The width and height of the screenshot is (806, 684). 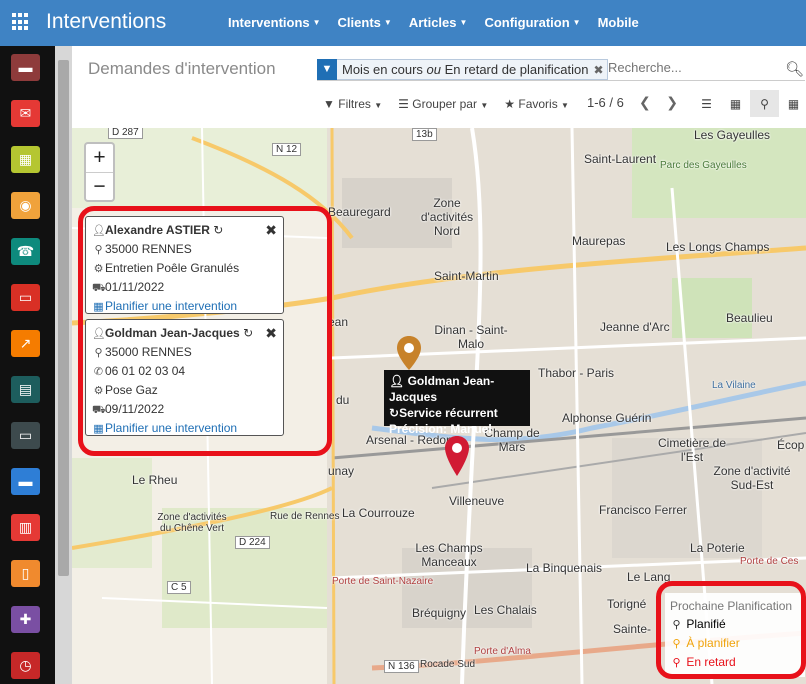 I want to click on card-service-row: ⚙ Entretien Poêle Granulés, so click(x=184, y=268).